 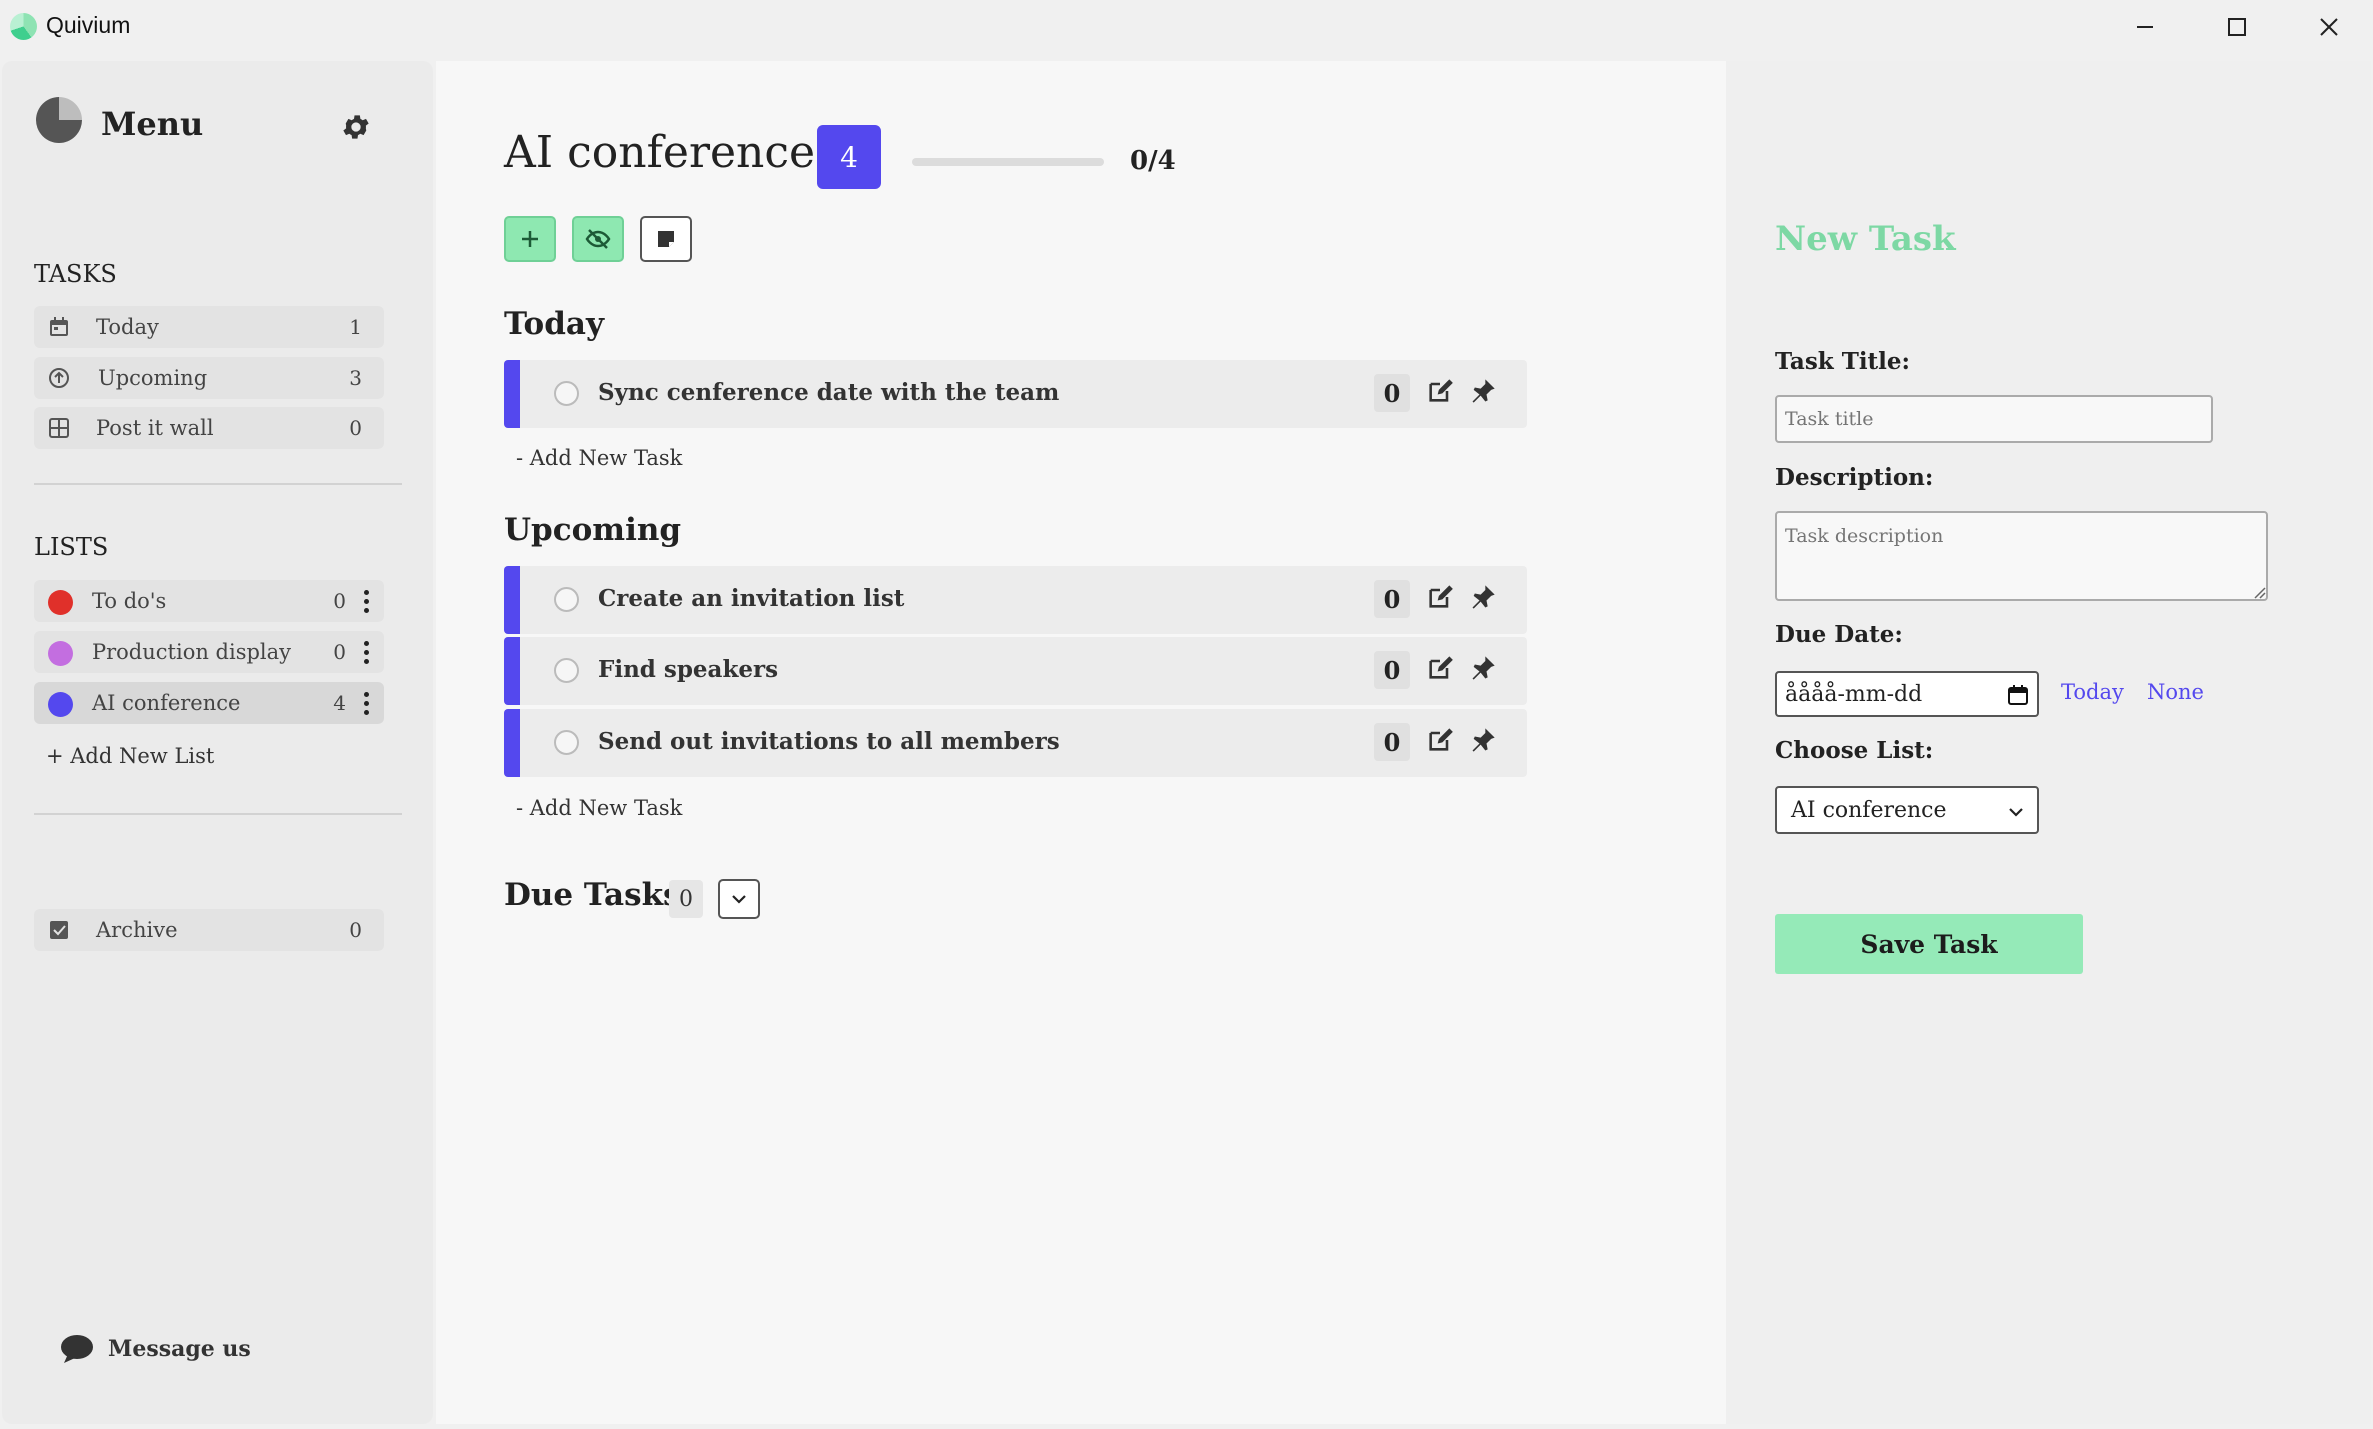 I want to click on eye-slash-icon, so click(x=598, y=239).